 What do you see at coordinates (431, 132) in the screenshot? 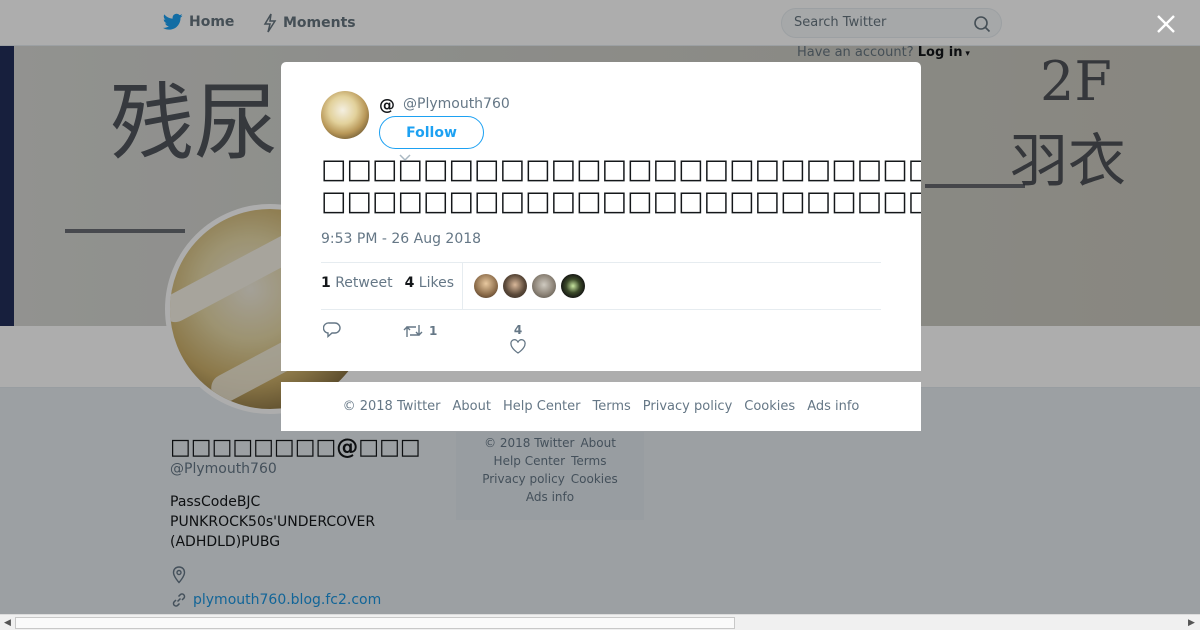
I see `follow-button: Follow` at bounding box center [431, 132].